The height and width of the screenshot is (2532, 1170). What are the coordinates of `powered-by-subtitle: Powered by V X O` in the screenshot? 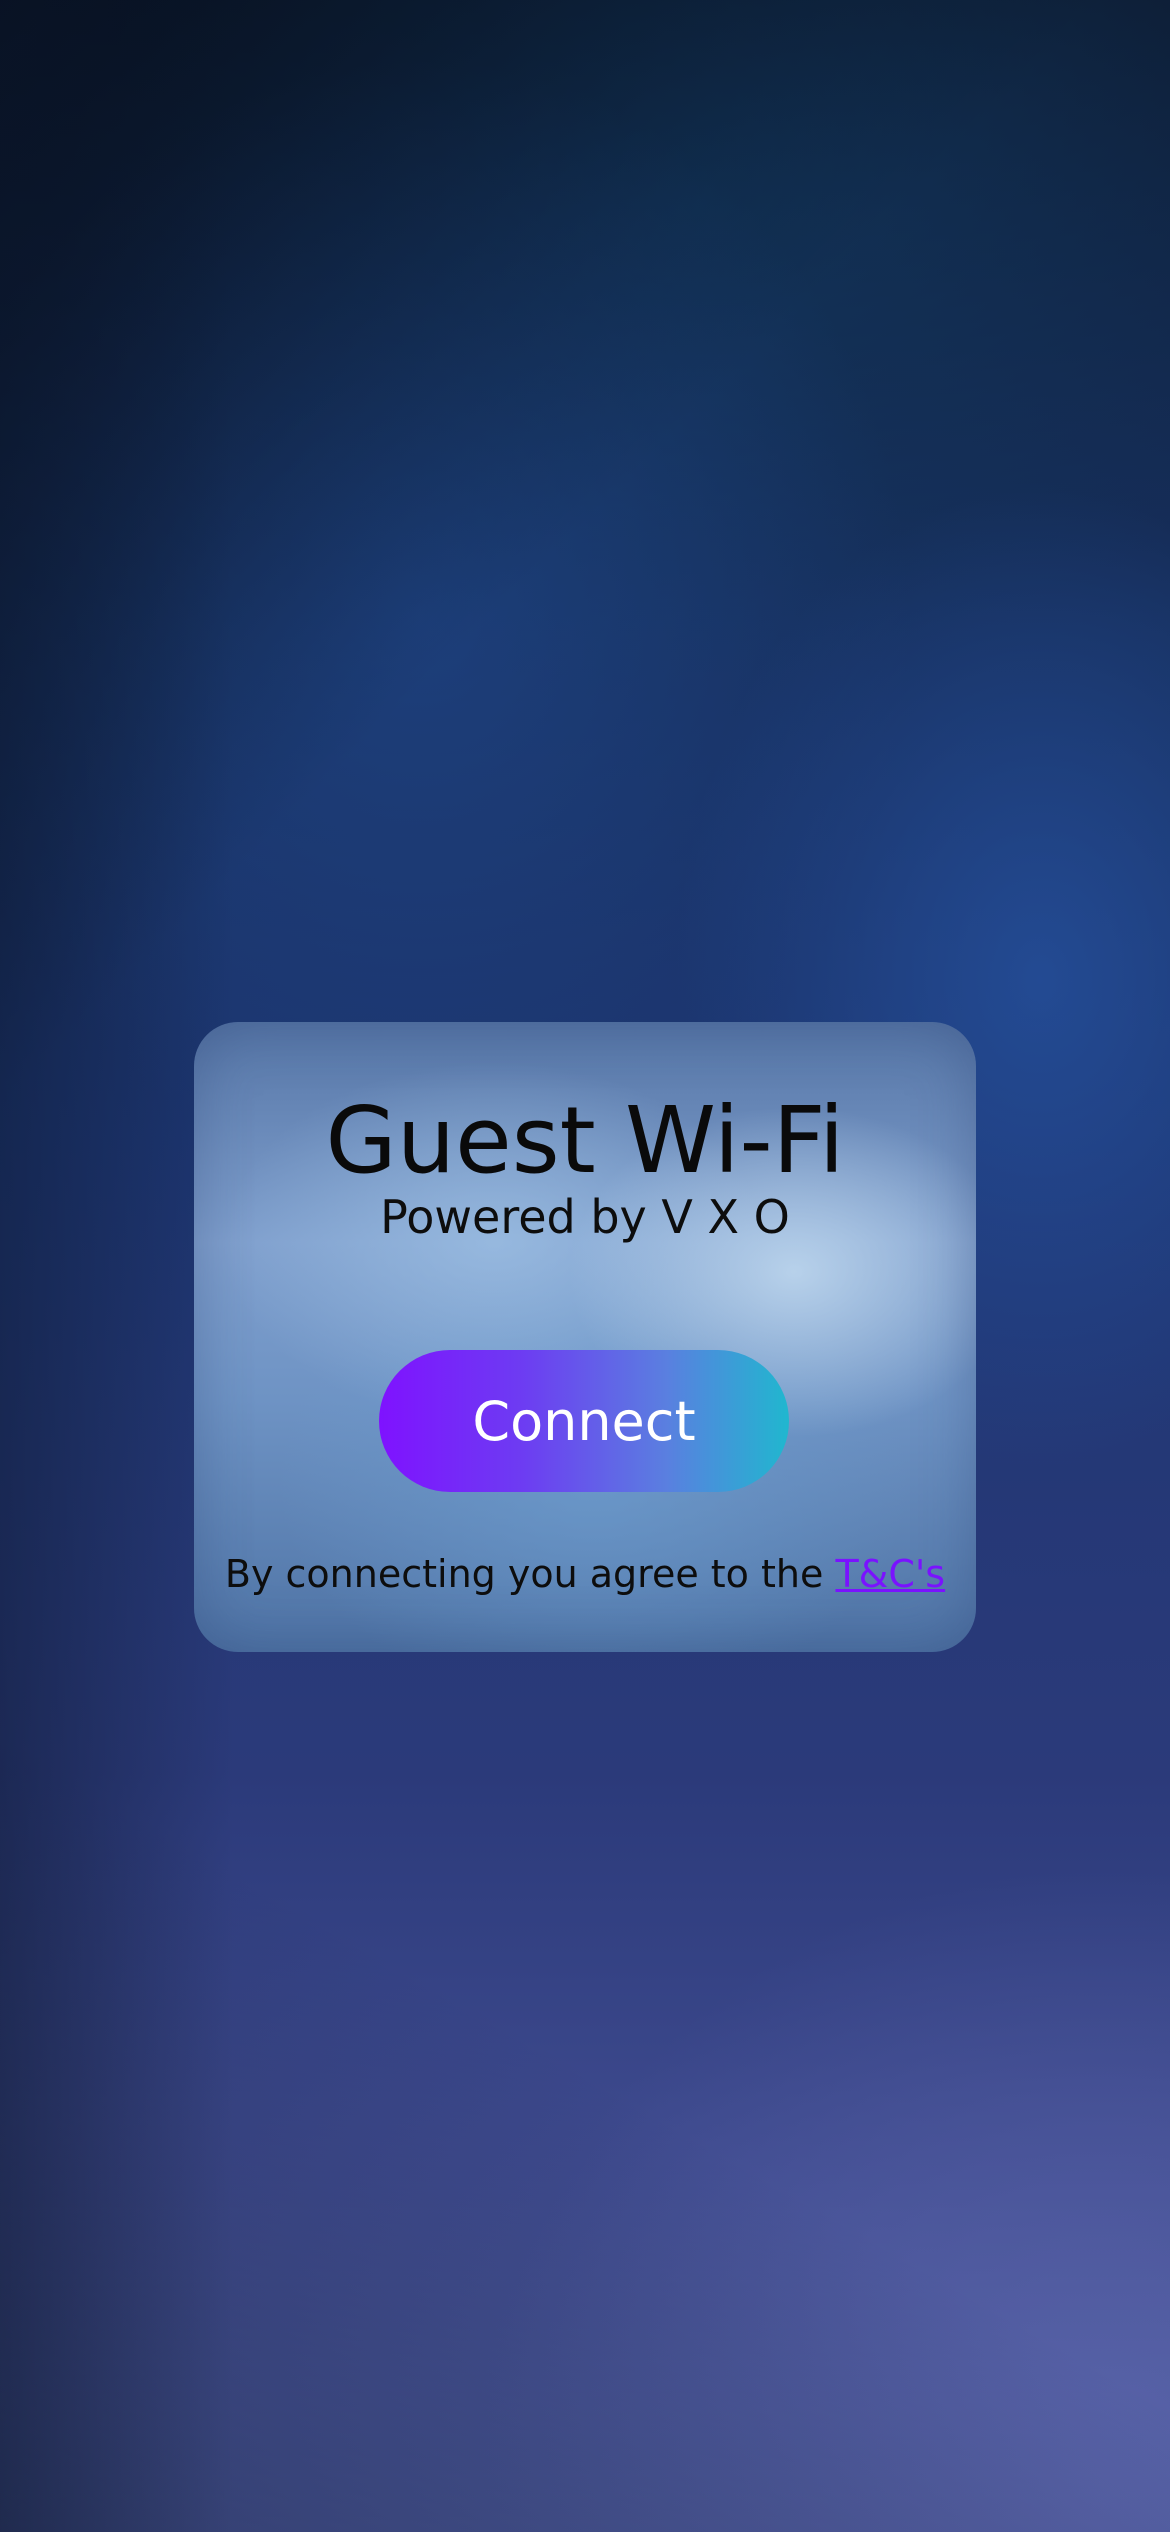 It's located at (585, 1217).